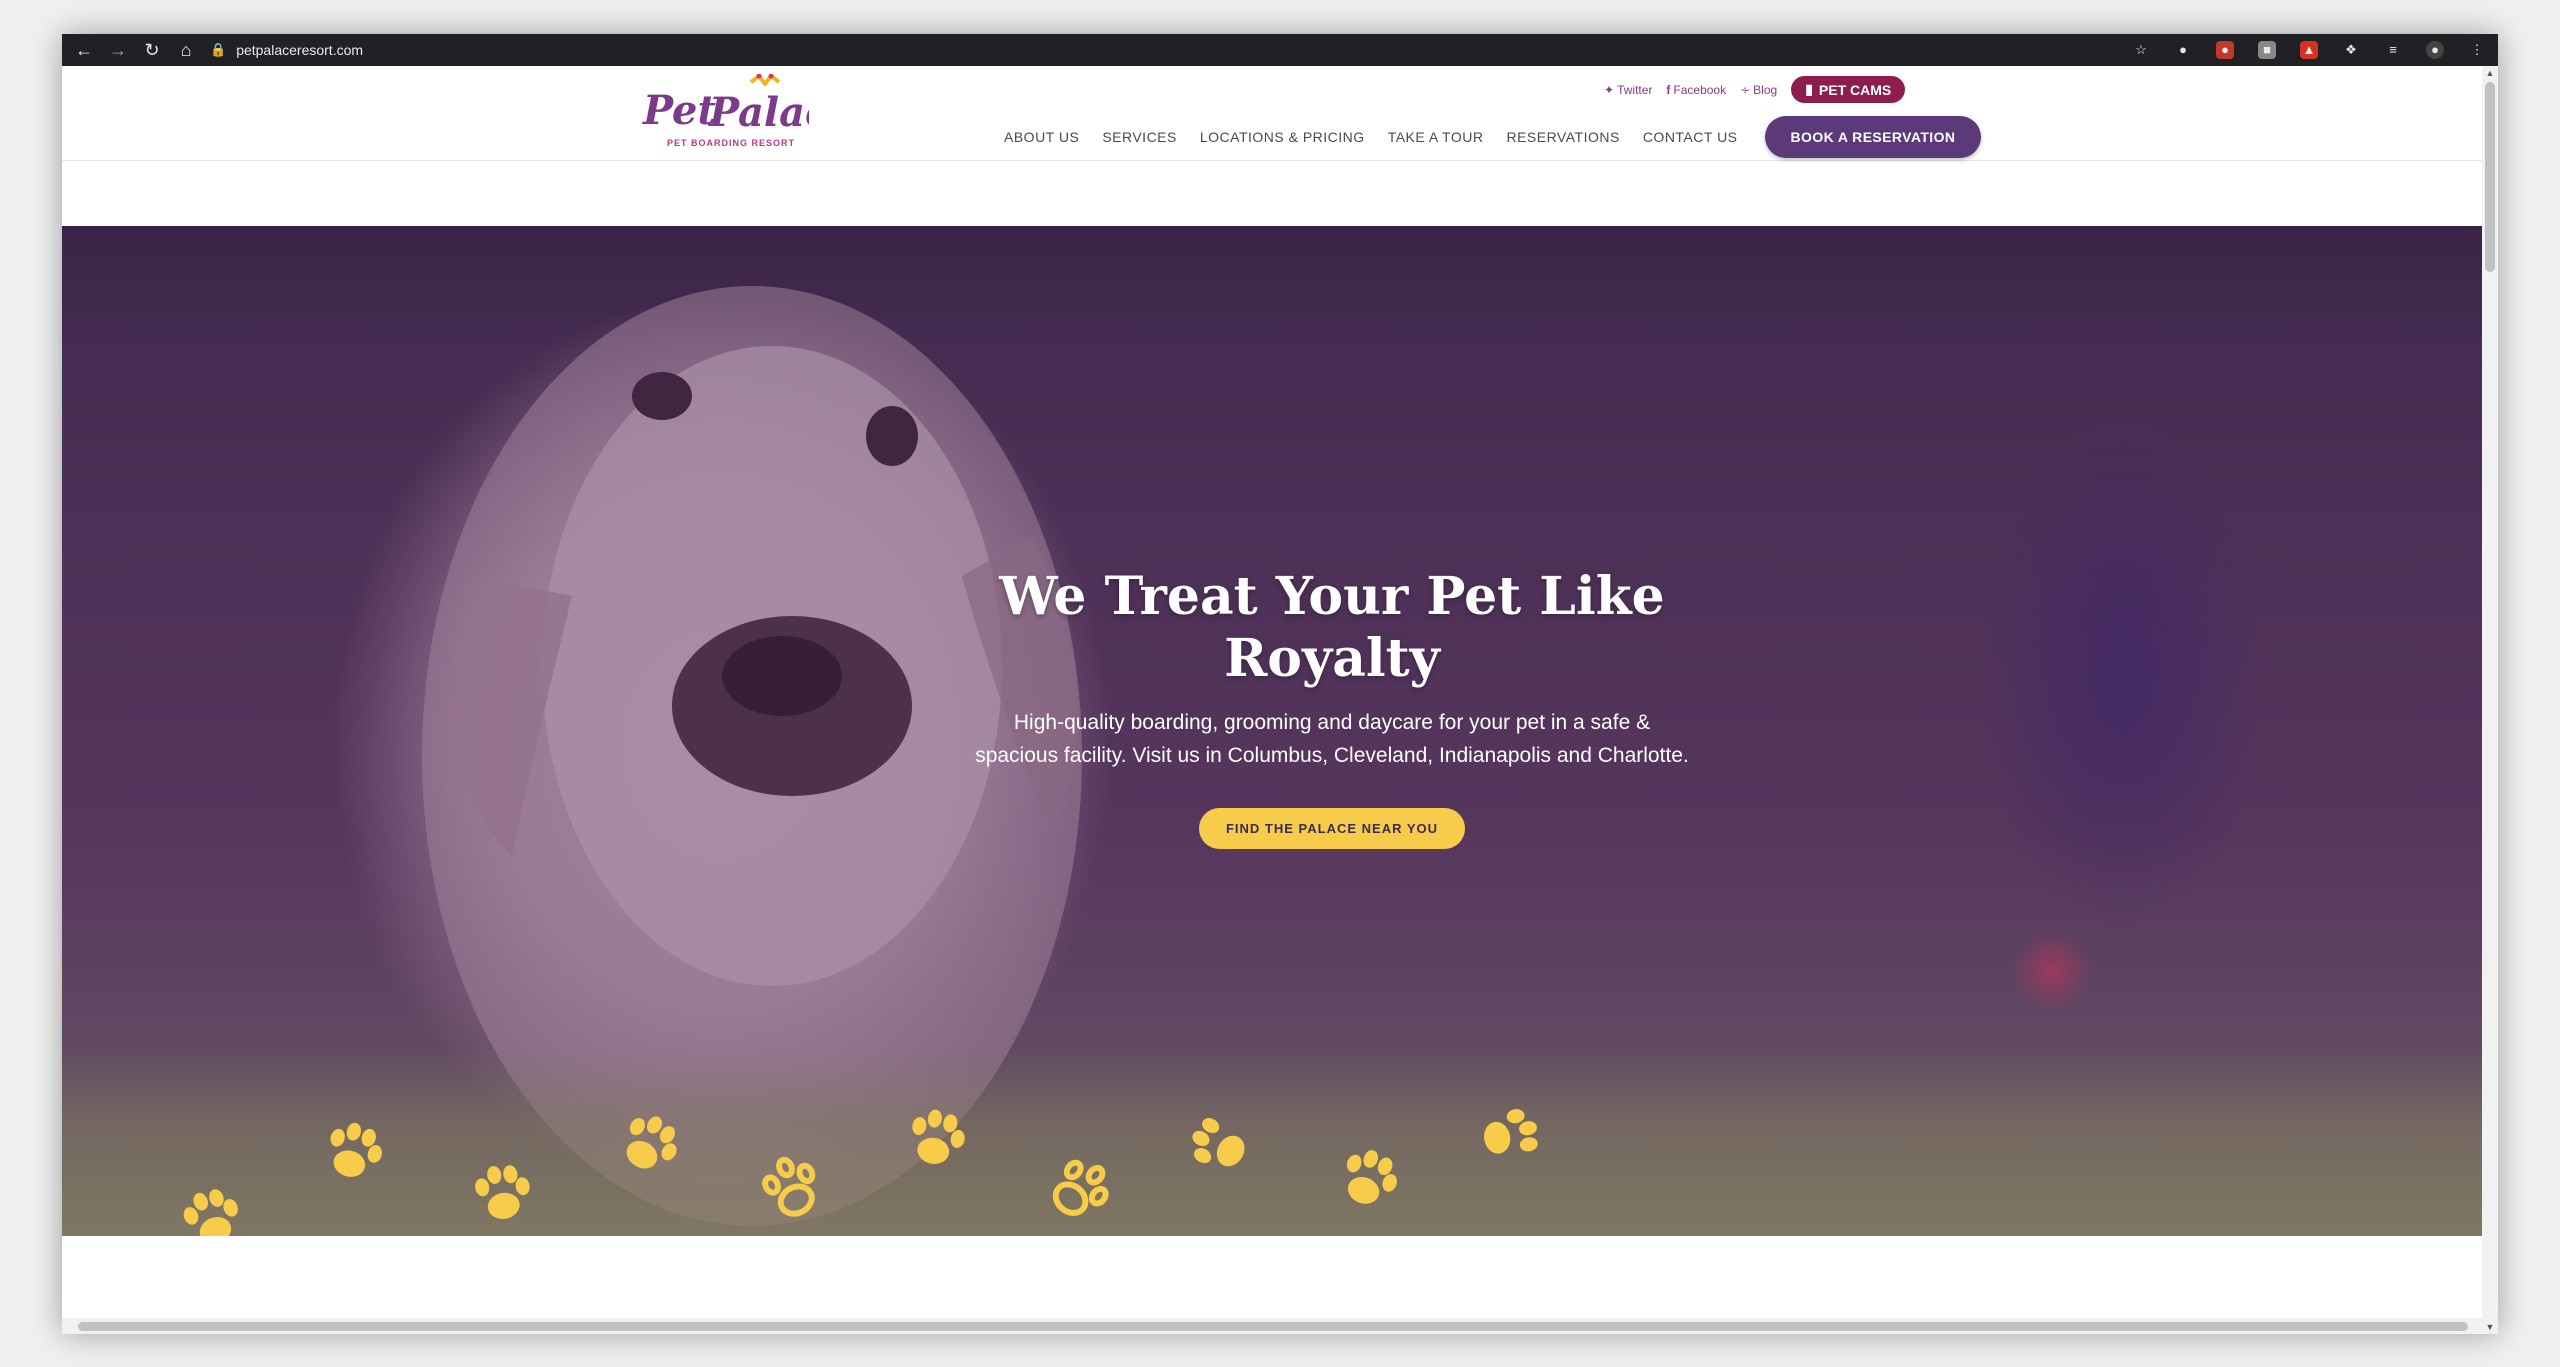 This screenshot has width=2560, height=1367. Describe the element at coordinates (1700, 89) in the screenshot. I see `facebook-label: Facebook` at that location.